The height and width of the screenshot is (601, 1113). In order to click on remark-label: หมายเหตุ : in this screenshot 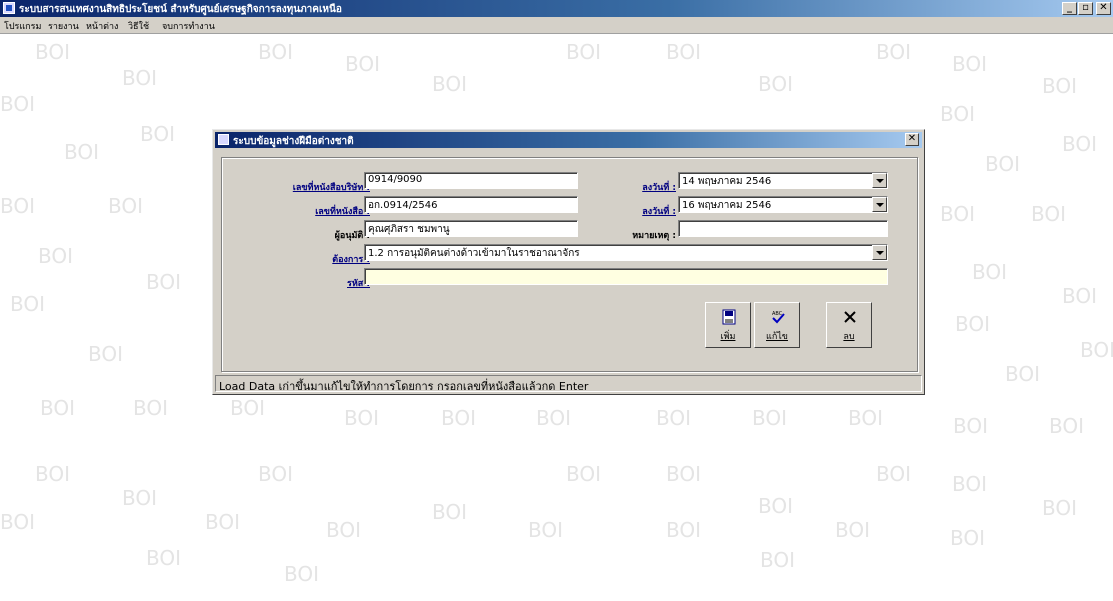, I will do `click(654, 236)`.